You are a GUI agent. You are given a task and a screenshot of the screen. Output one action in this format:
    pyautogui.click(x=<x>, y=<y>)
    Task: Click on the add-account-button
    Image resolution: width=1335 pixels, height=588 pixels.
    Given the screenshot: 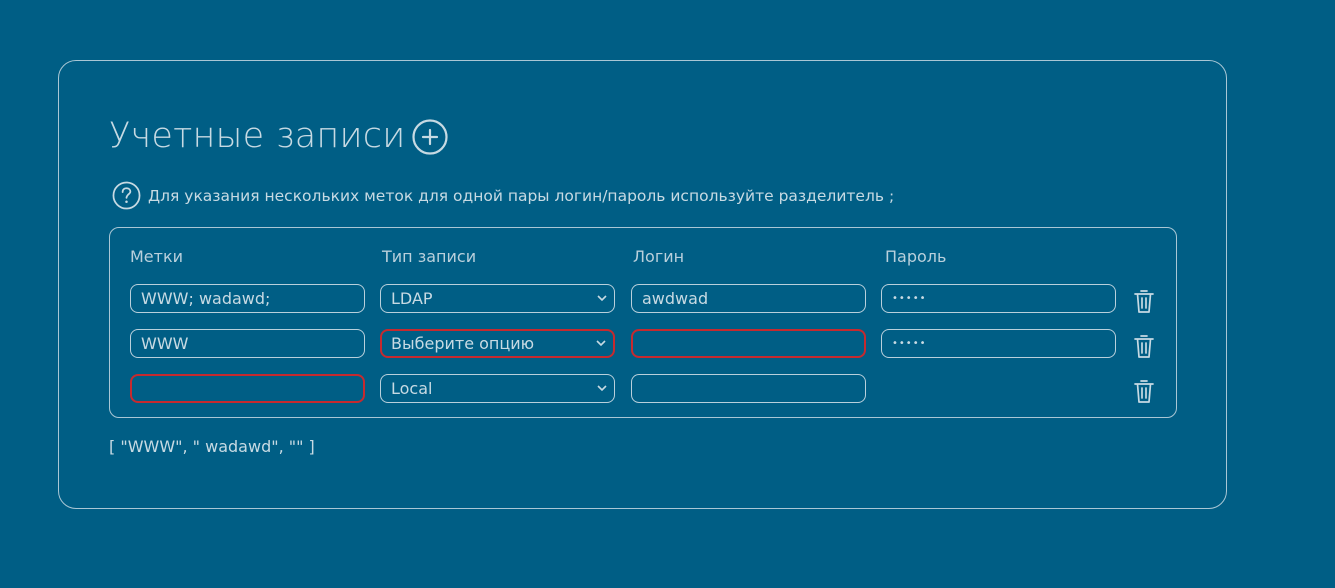 What is the action you would take?
    pyautogui.click(x=430, y=137)
    